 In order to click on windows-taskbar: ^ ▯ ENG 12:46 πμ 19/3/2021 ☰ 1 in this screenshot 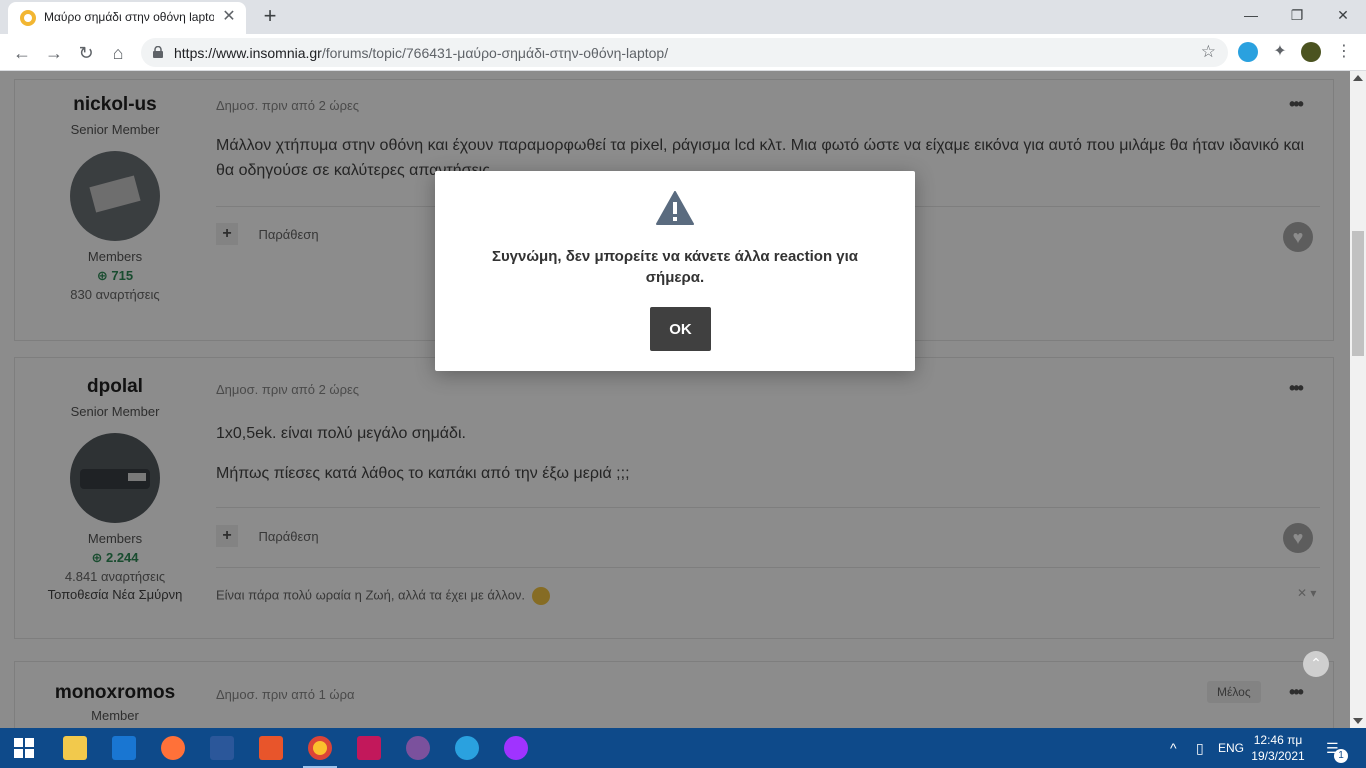, I will do `click(683, 748)`.